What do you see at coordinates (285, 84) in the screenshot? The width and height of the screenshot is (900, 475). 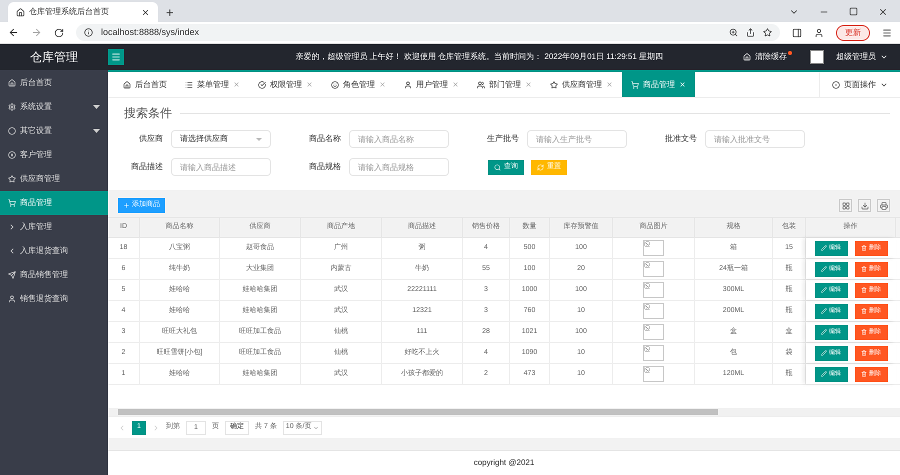 I see `page-tab: 权限管理` at bounding box center [285, 84].